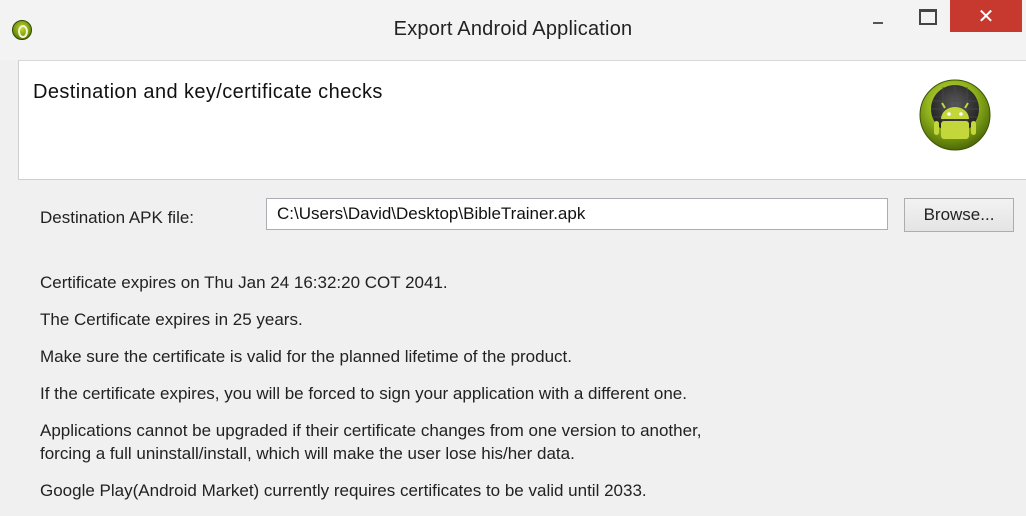 Image resolution: width=1026 pixels, height=516 pixels. What do you see at coordinates (878, 17) in the screenshot?
I see `minimize-button` at bounding box center [878, 17].